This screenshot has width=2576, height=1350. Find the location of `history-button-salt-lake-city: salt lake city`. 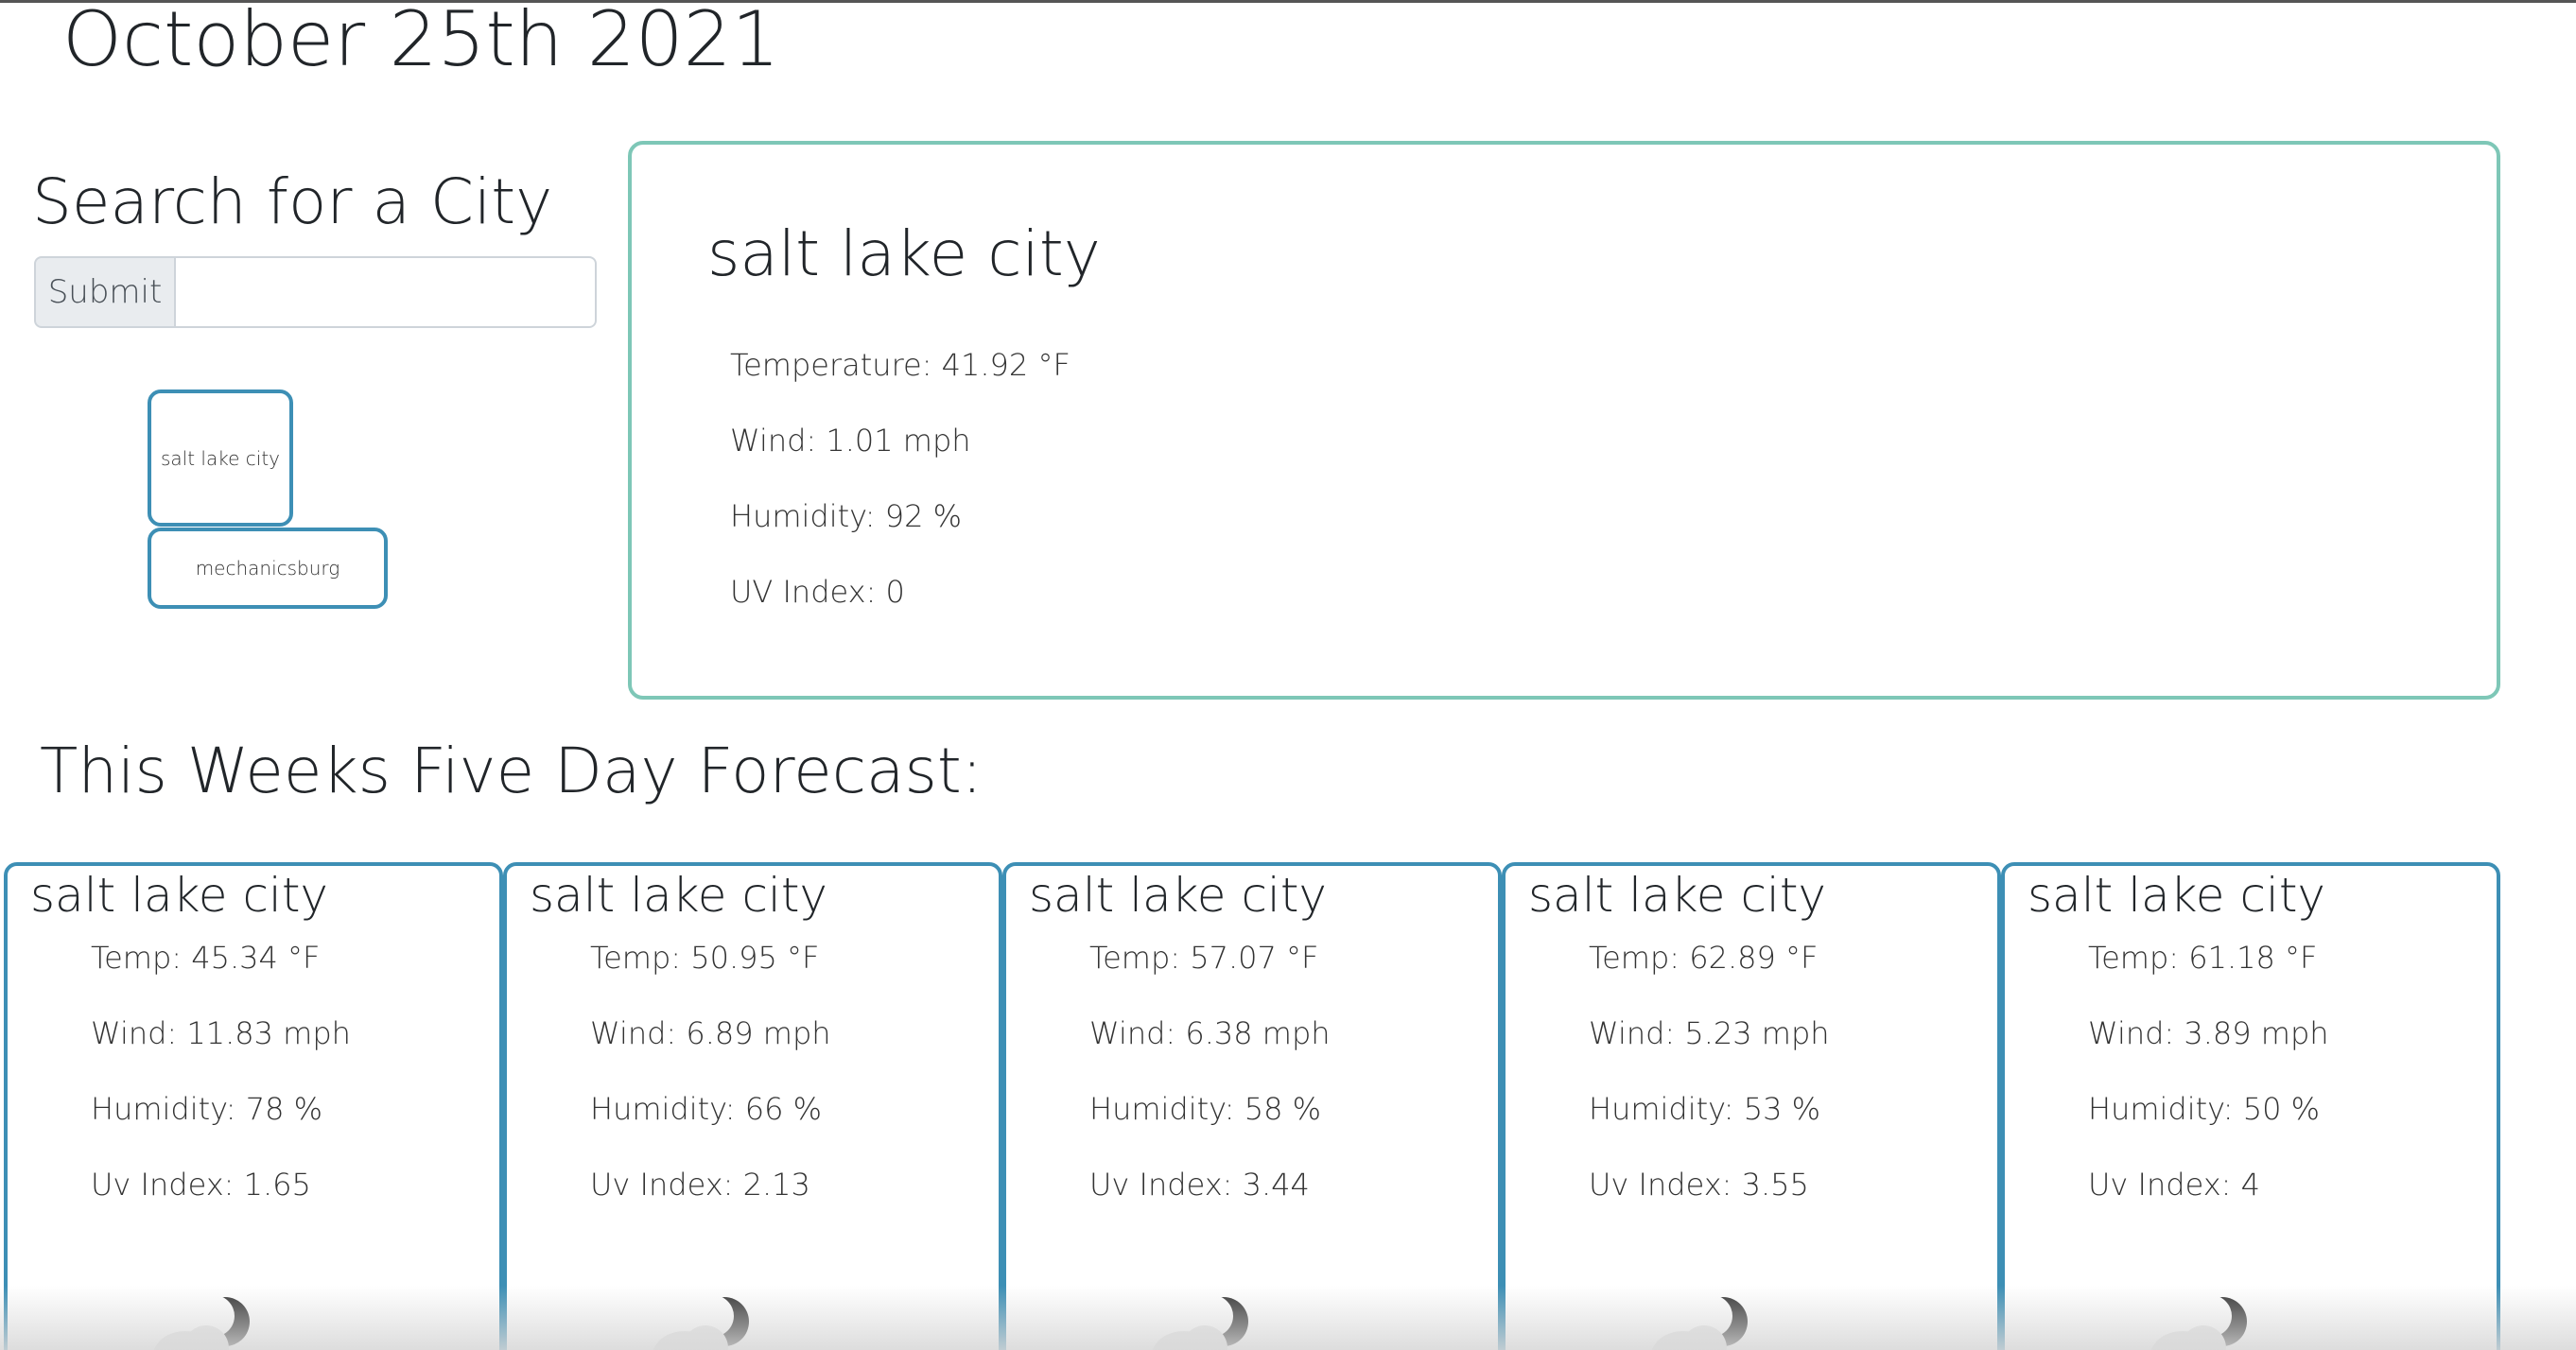

history-button-salt-lake-city: salt lake city is located at coordinates (220, 458).